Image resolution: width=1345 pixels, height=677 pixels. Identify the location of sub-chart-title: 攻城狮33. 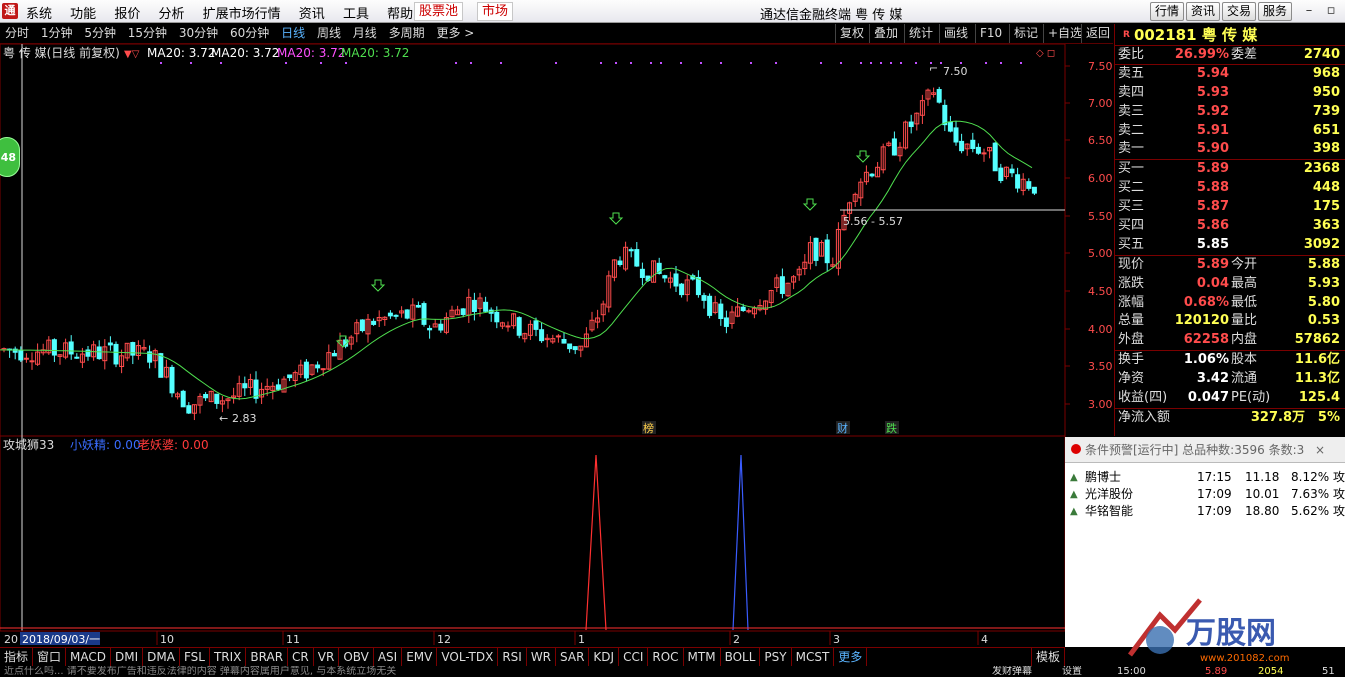
(28, 445).